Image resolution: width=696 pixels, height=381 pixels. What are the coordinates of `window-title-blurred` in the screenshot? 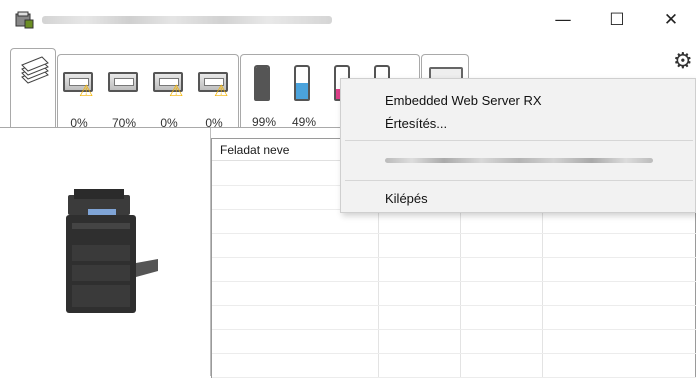 It's located at (187, 20).